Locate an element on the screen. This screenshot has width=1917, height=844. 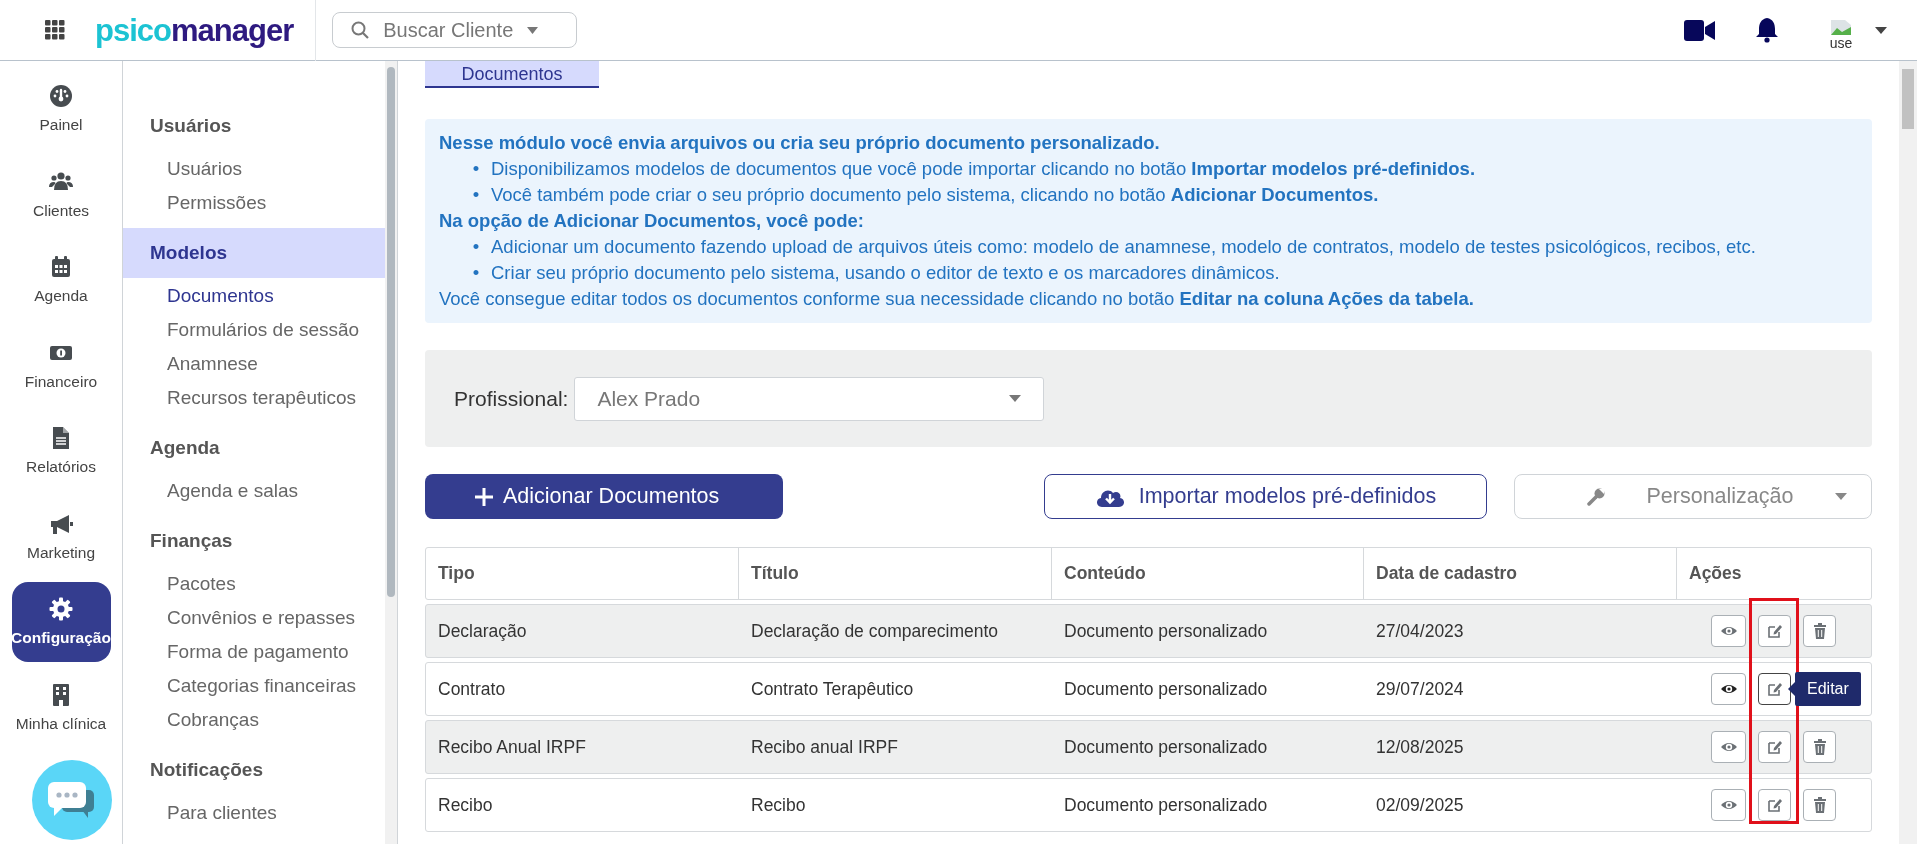
menu-item: Permissões is located at coordinates (254, 203).